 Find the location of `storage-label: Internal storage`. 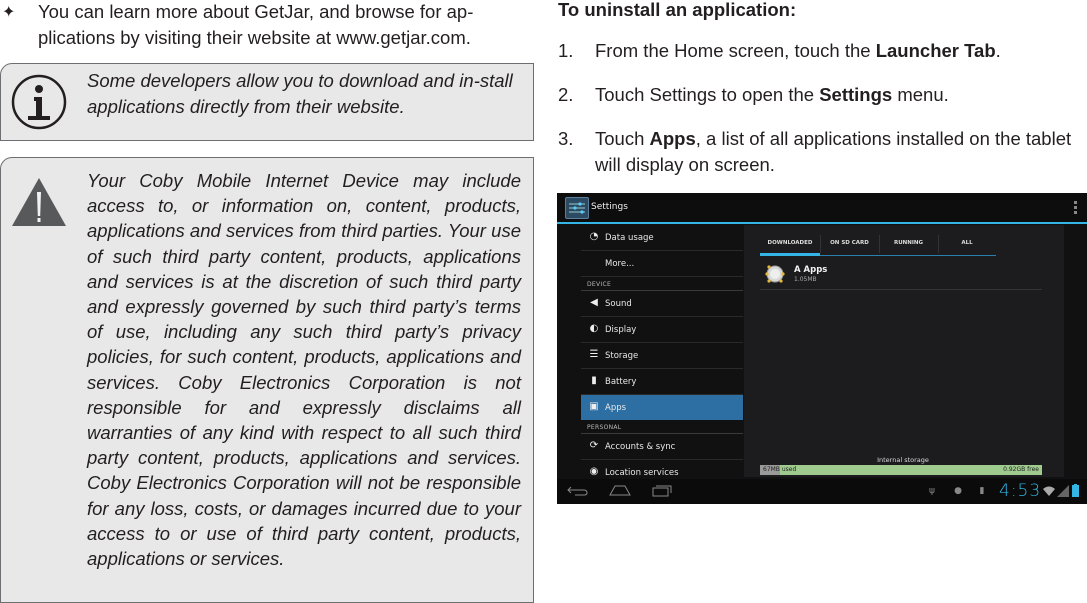

storage-label: Internal storage is located at coordinates (903, 460).